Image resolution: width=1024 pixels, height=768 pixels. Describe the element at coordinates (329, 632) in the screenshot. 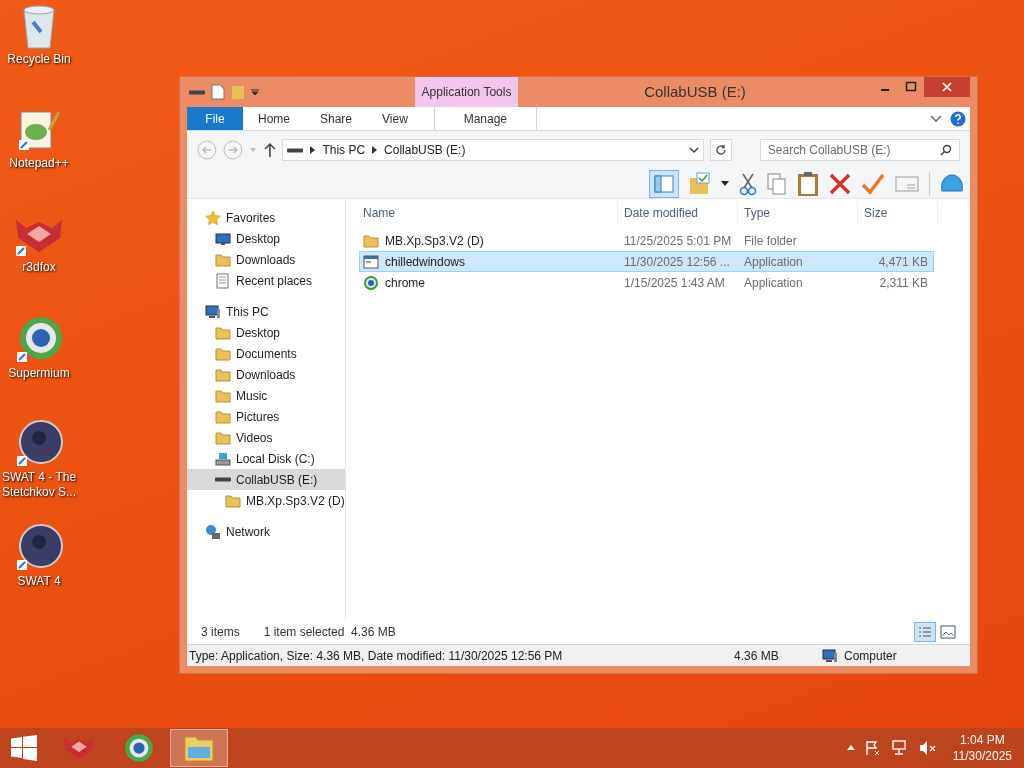

I see `selection-info: 1 item selected 4.36 MB` at that location.